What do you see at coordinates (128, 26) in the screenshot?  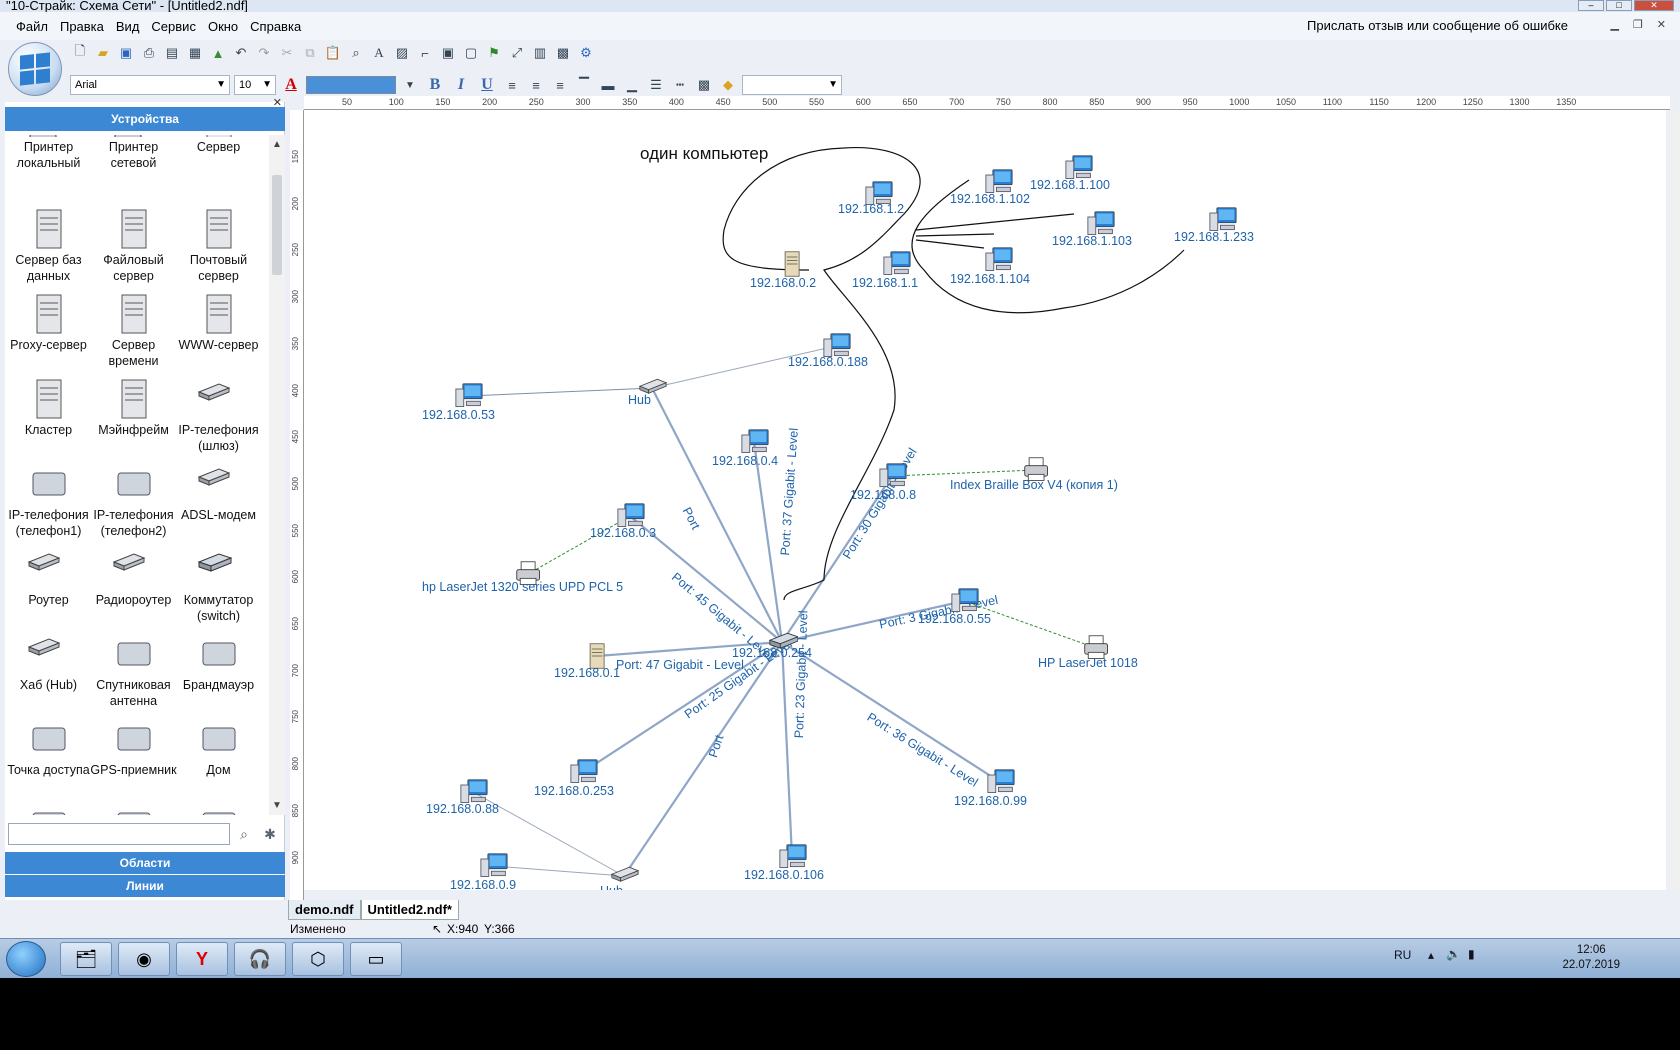 I see `menu-view: Вид` at bounding box center [128, 26].